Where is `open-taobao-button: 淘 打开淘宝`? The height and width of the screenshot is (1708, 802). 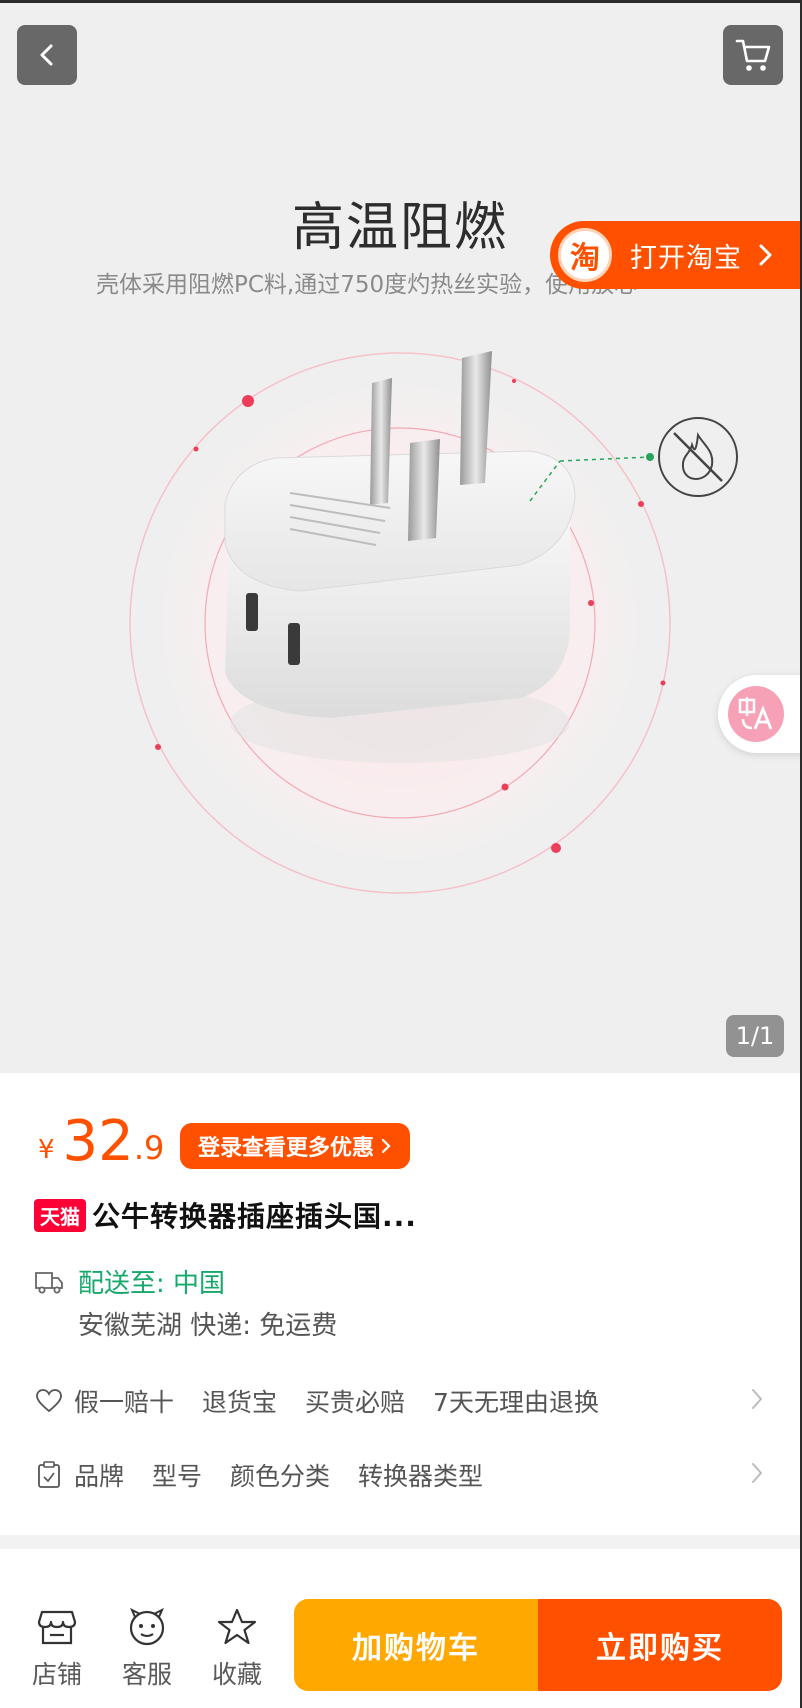
open-taobao-button: 淘 打开淘宝 is located at coordinates (675, 255).